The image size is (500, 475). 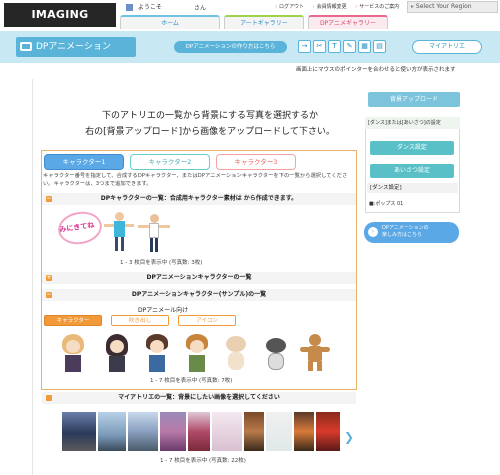 I want to click on dance-settings-button: ダンス設定, so click(x=412, y=148).